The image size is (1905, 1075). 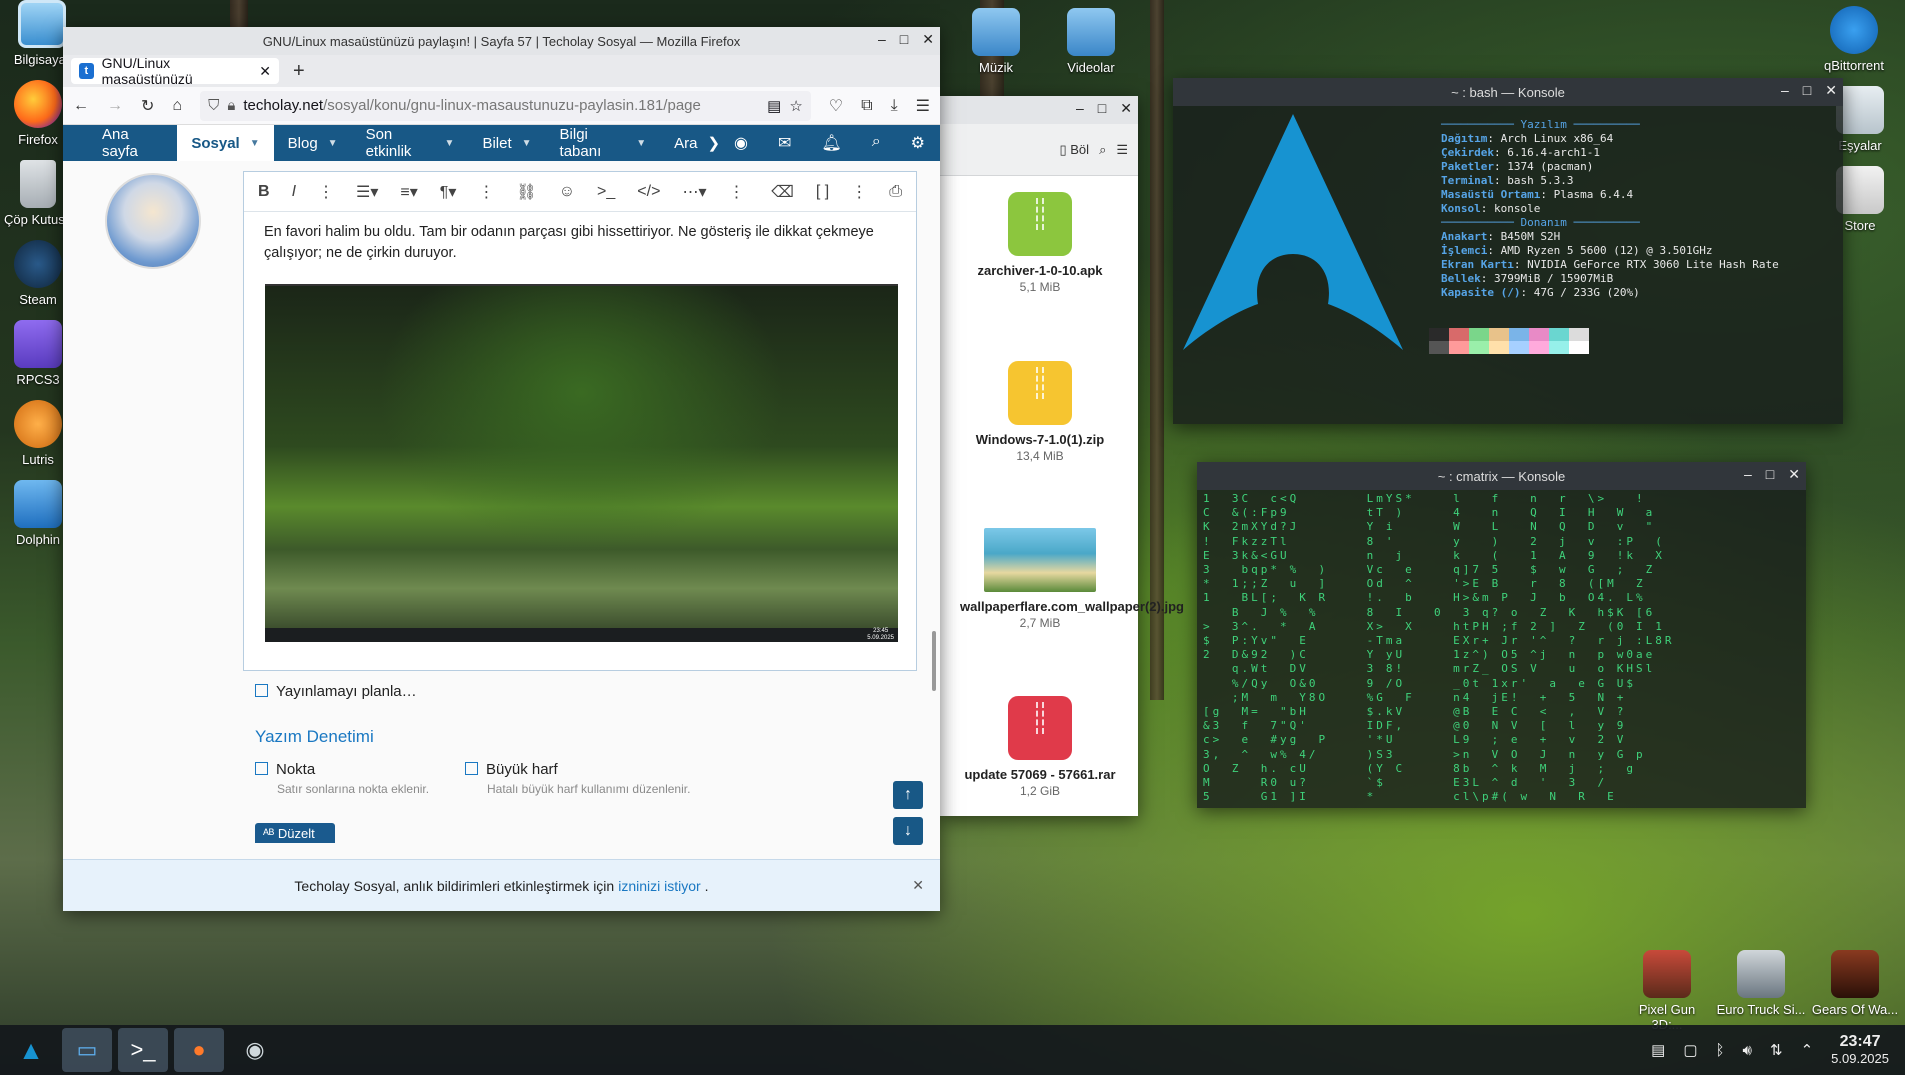 What do you see at coordinates (294, 192) in the screenshot?
I see `italic-icon: I` at bounding box center [294, 192].